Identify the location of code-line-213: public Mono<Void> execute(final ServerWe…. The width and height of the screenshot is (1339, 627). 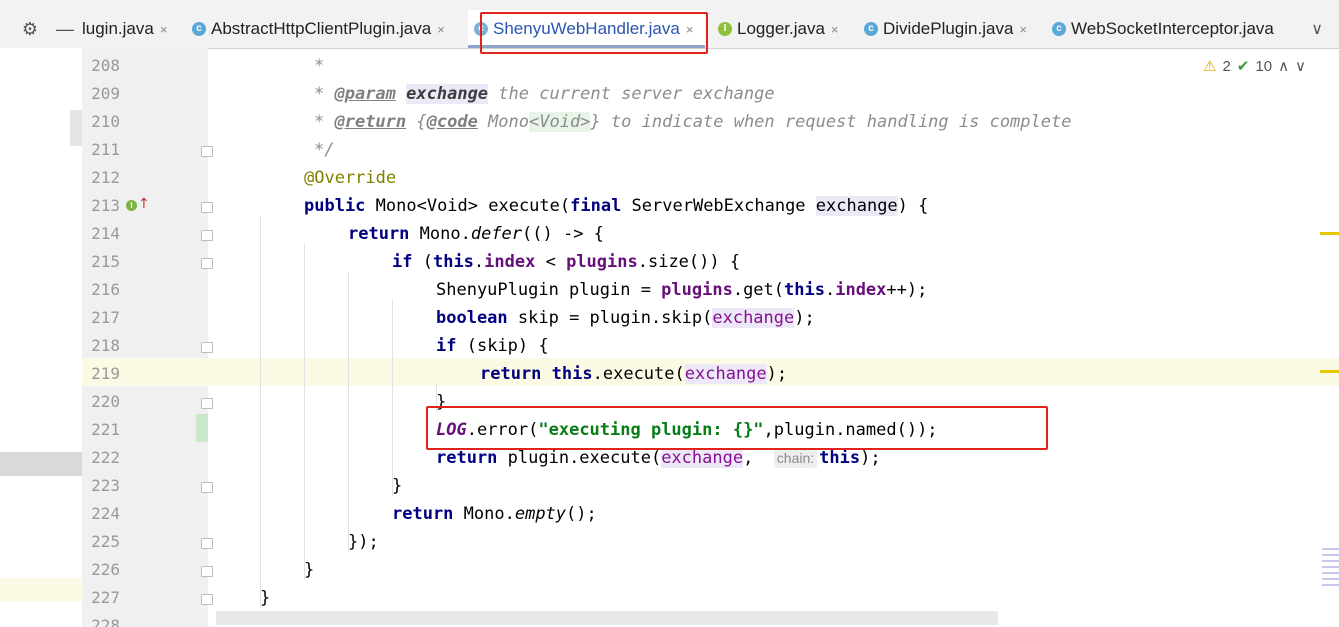
(616, 206).